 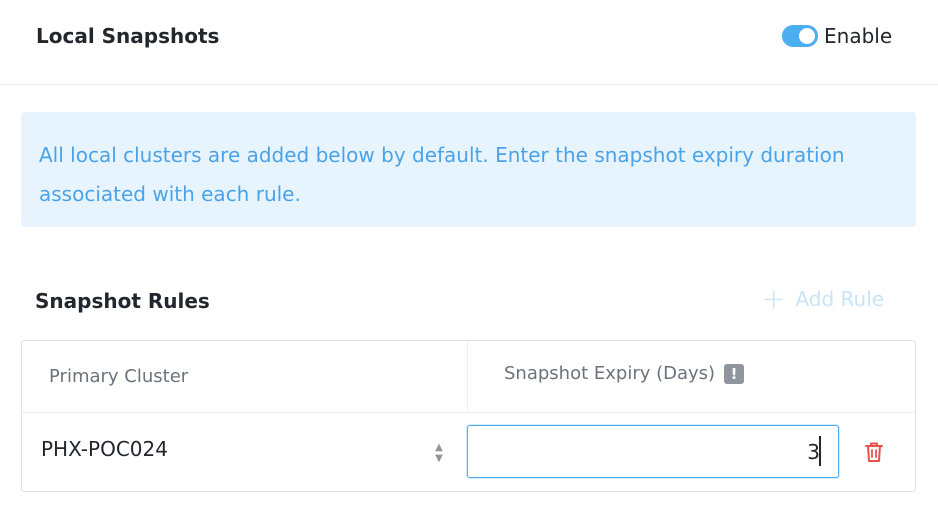 I want to click on column-header-primary-cluster: Primary Cluster, so click(x=119, y=376).